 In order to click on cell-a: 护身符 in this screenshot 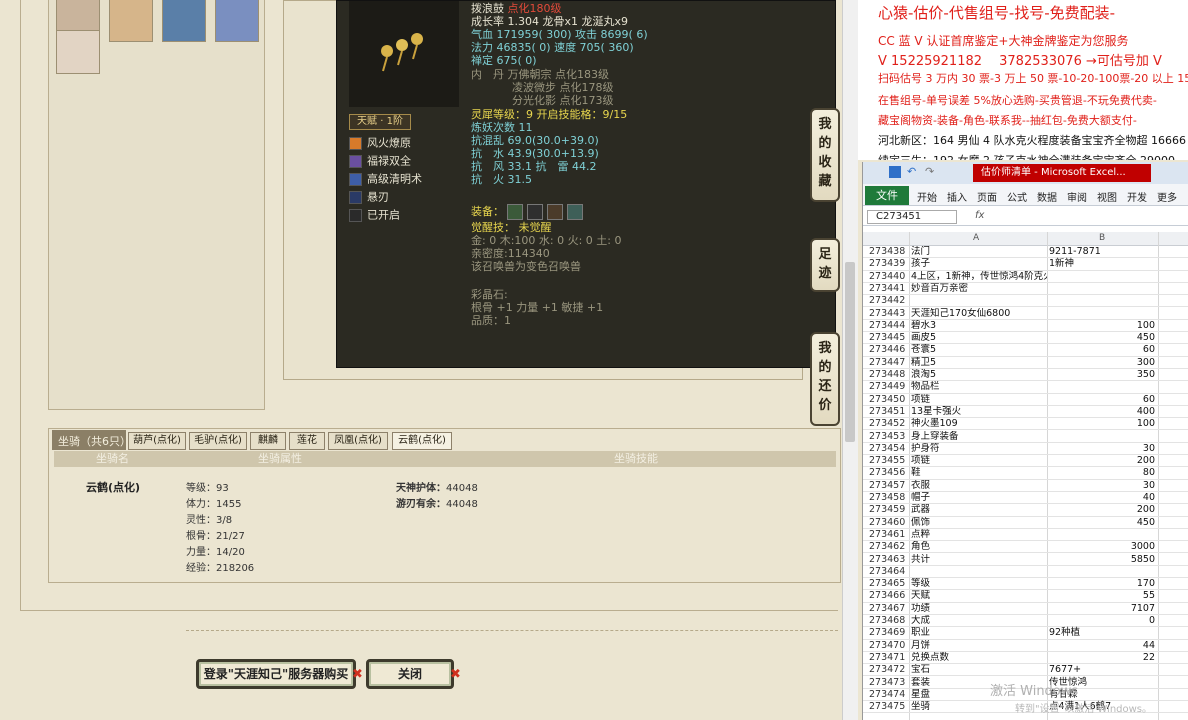, I will do `click(979, 449)`.